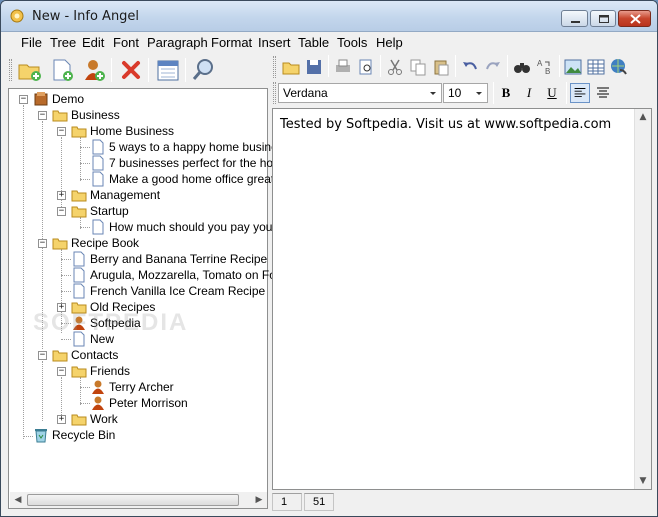 The height and width of the screenshot is (517, 658). What do you see at coordinates (259, 500) in the screenshot?
I see `scroll-right-icon: ▶` at bounding box center [259, 500].